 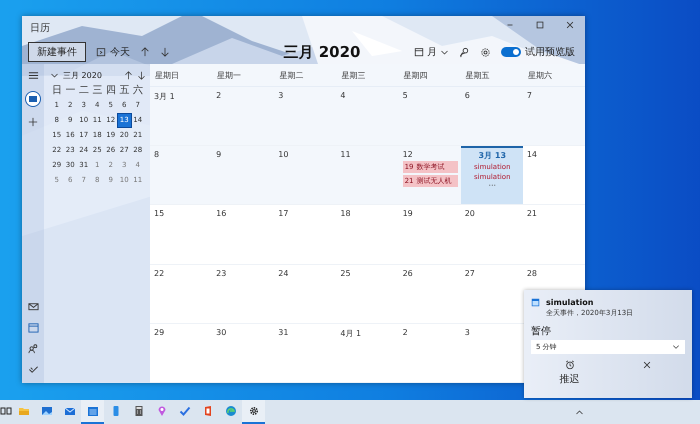 What do you see at coordinates (431, 52) in the screenshot?
I see `view-dropdown: 月` at bounding box center [431, 52].